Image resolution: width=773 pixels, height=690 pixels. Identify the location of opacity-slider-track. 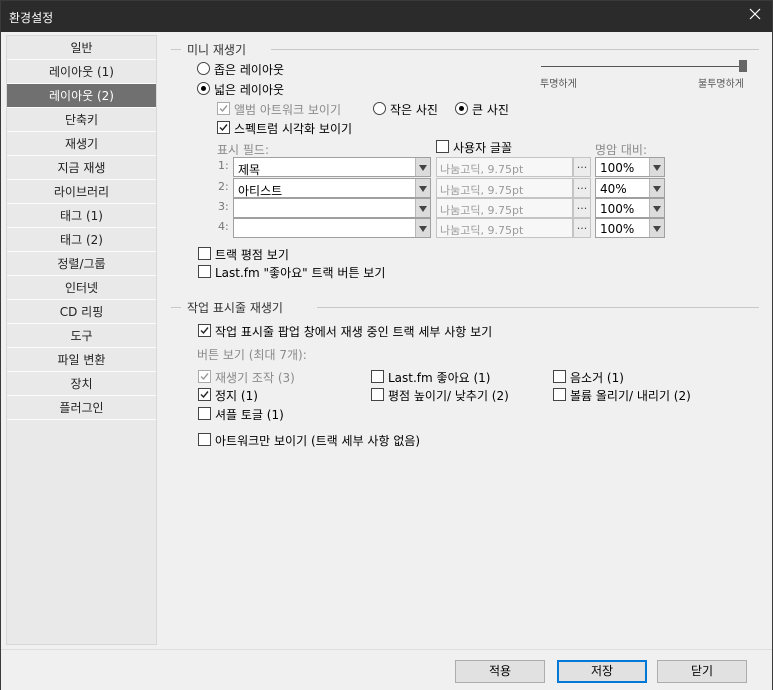
(644, 66).